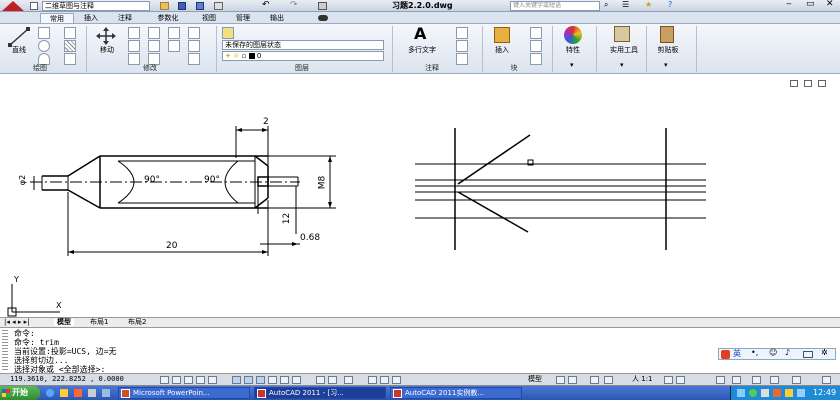 Image resolution: width=840 pixels, height=400 pixels. What do you see at coordinates (535, 379) in the screenshot?
I see `model-space-button: 模型` at bounding box center [535, 379].